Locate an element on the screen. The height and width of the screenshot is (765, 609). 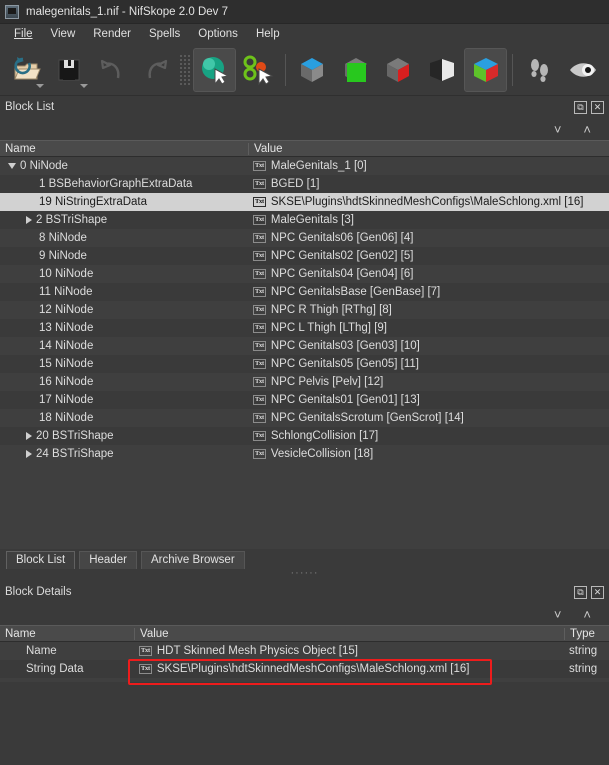
block-list-row: 9 NiNode Txt NPC Genitals02 [Gen02] [5] is located at coordinates (304, 256).